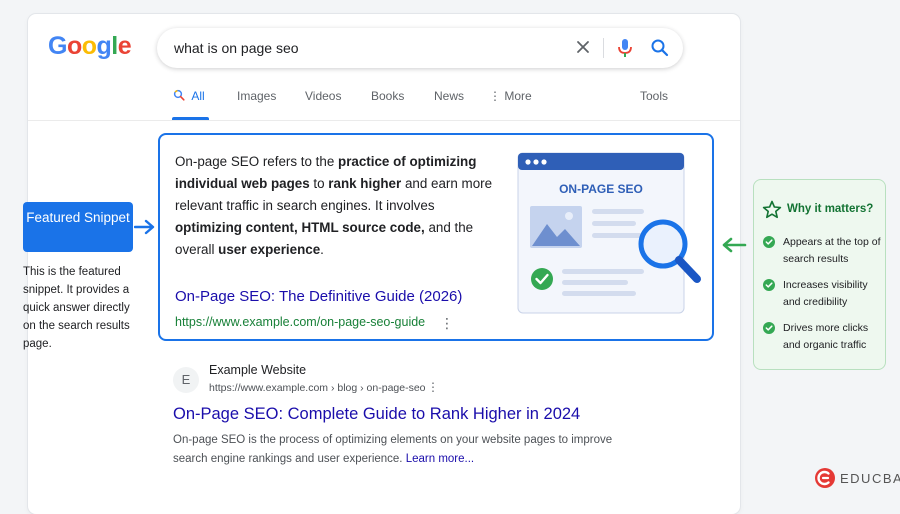 This screenshot has width=900, height=514. What do you see at coordinates (825, 478) in the screenshot?
I see `educba-logo-icon` at bounding box center [825, 478].